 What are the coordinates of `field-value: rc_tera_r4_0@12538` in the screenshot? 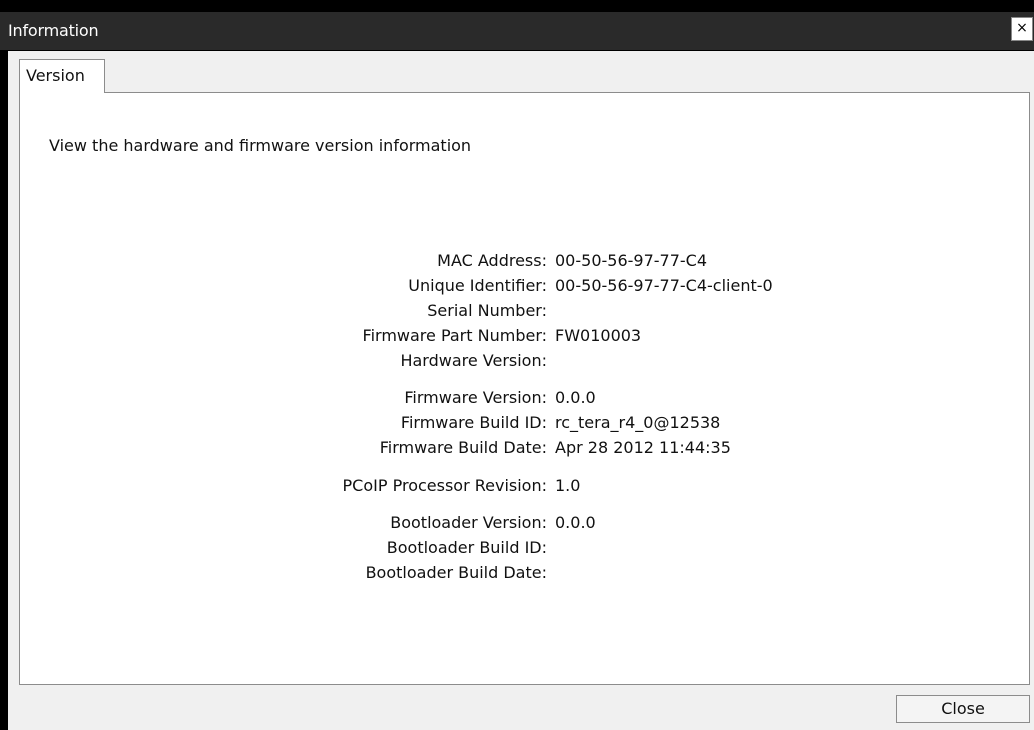 It's located at (638, 422).